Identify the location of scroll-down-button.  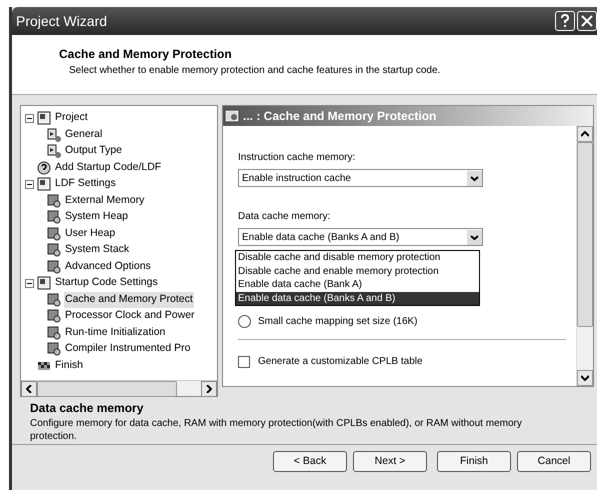
(585, 378).